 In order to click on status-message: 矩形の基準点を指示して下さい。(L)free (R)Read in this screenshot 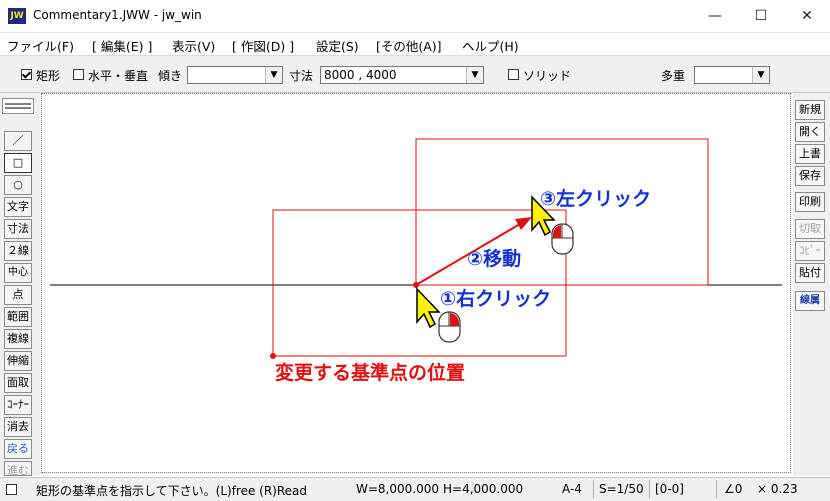, I will do `click(172, 491)`.